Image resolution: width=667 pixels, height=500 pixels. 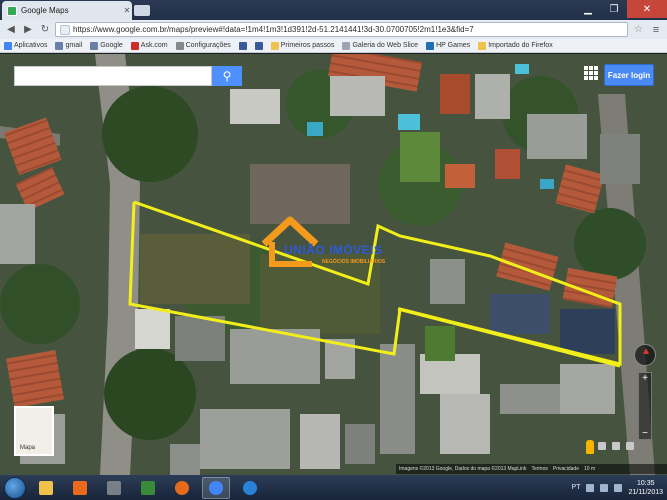 I want to click on clock-time: 10:35, so click(x=645, y=483).